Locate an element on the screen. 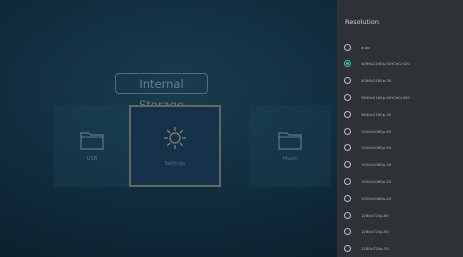 The width and height of the screenshot is (463, 257). resolution-option-label: 4096x2160p-50YCbCr420 is located at coordinates (385, 64).